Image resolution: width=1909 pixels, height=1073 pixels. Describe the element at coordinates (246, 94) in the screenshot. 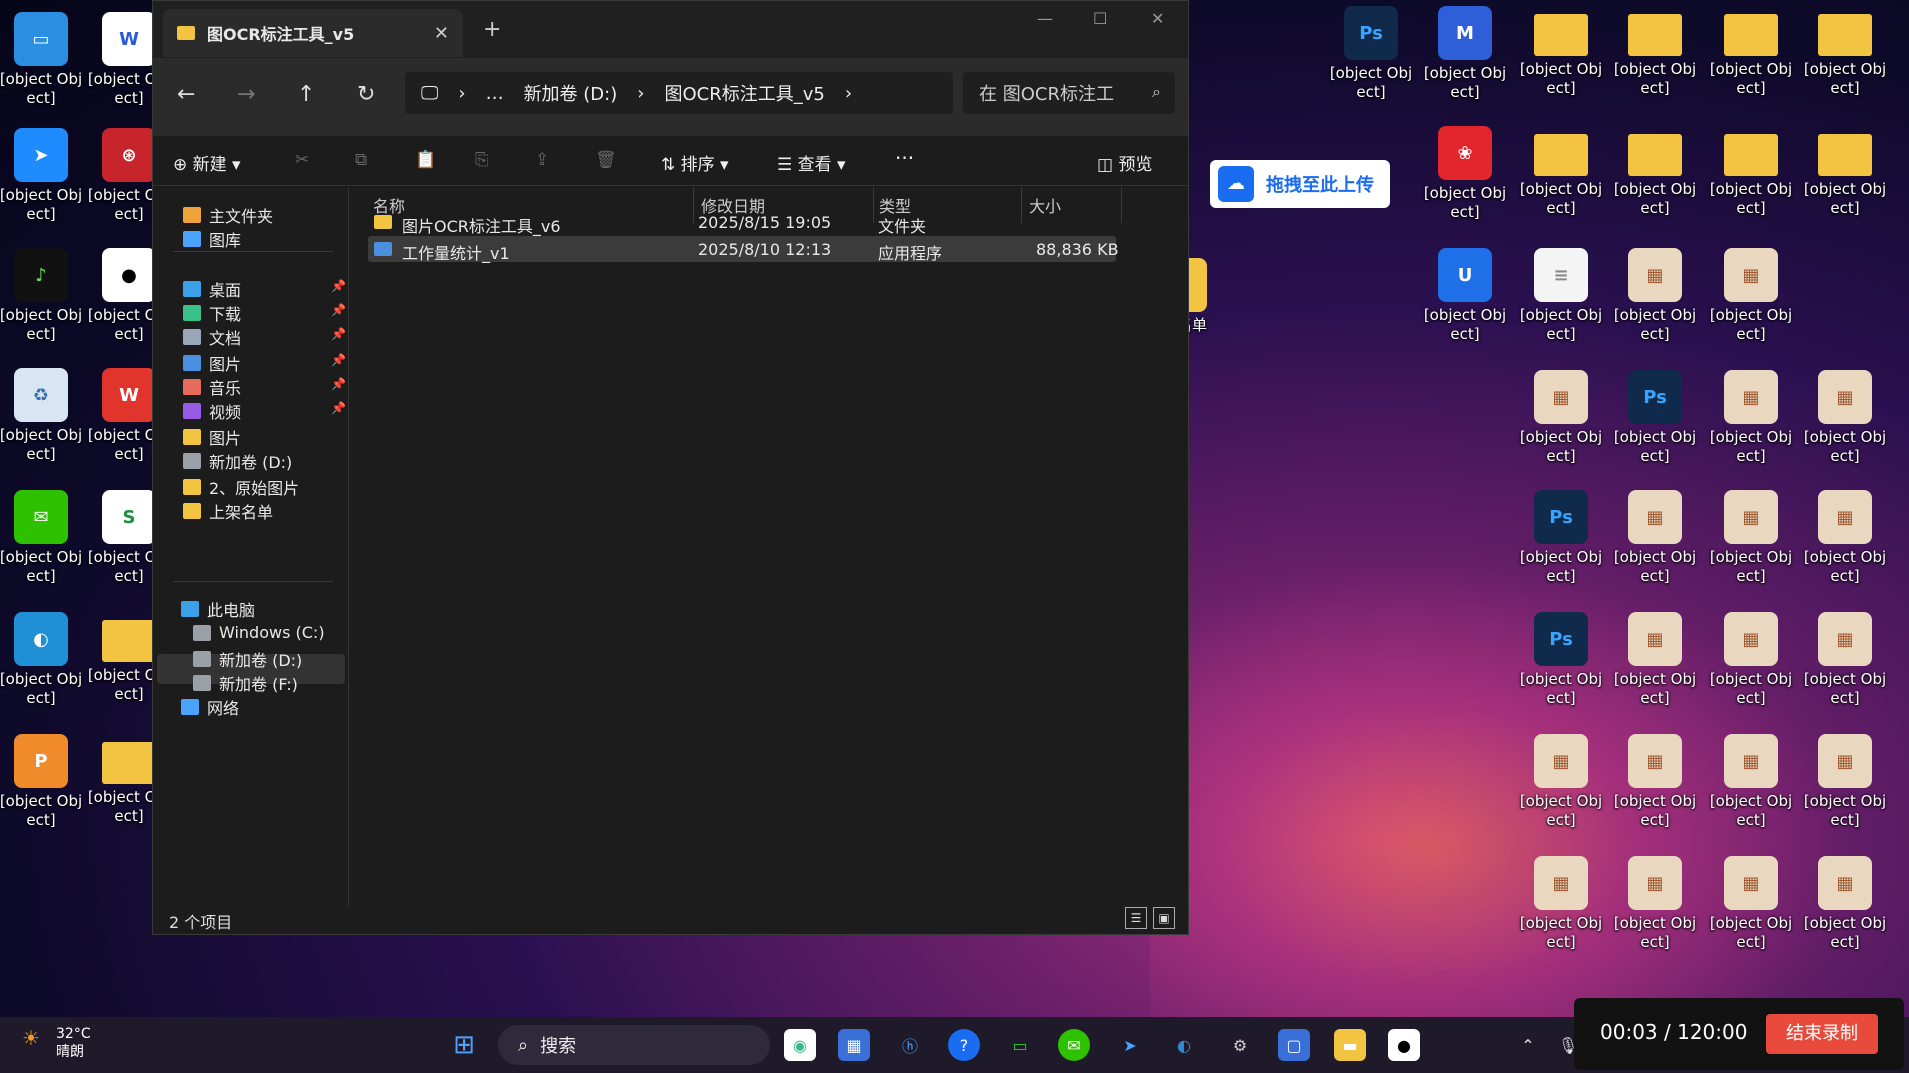

I see `forward-icon: →` at that location.